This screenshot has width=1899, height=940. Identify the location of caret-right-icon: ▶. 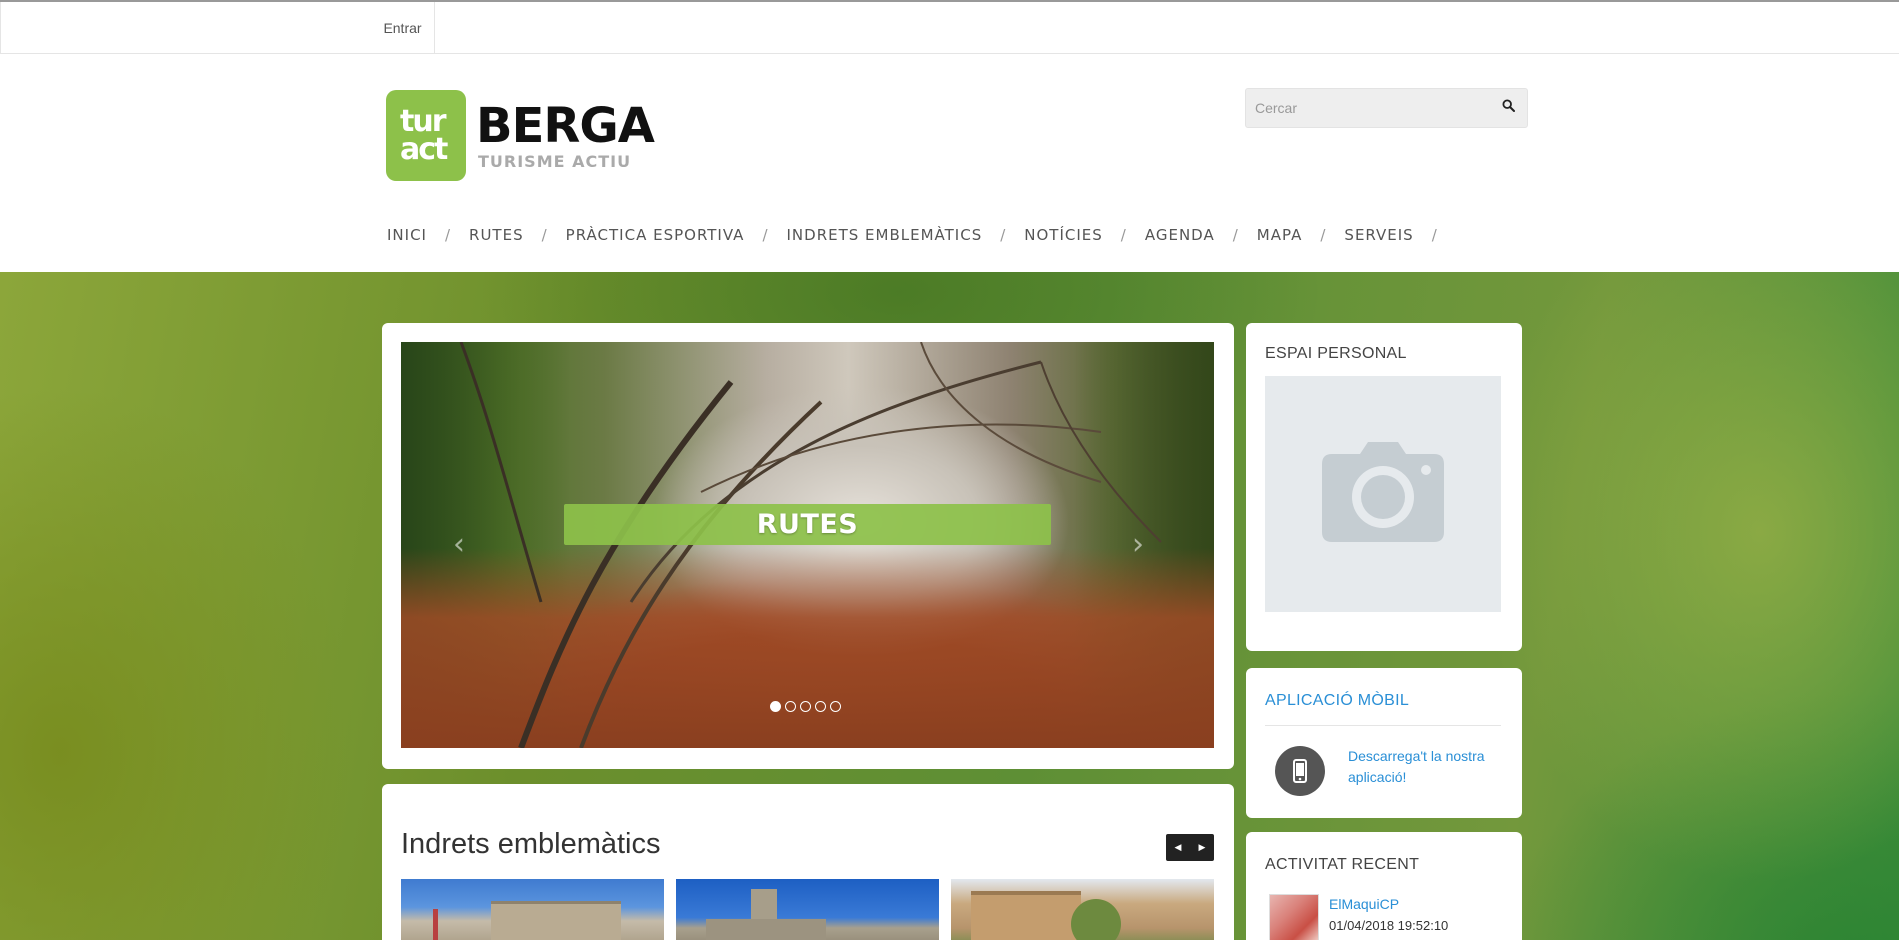
(1202, 847).